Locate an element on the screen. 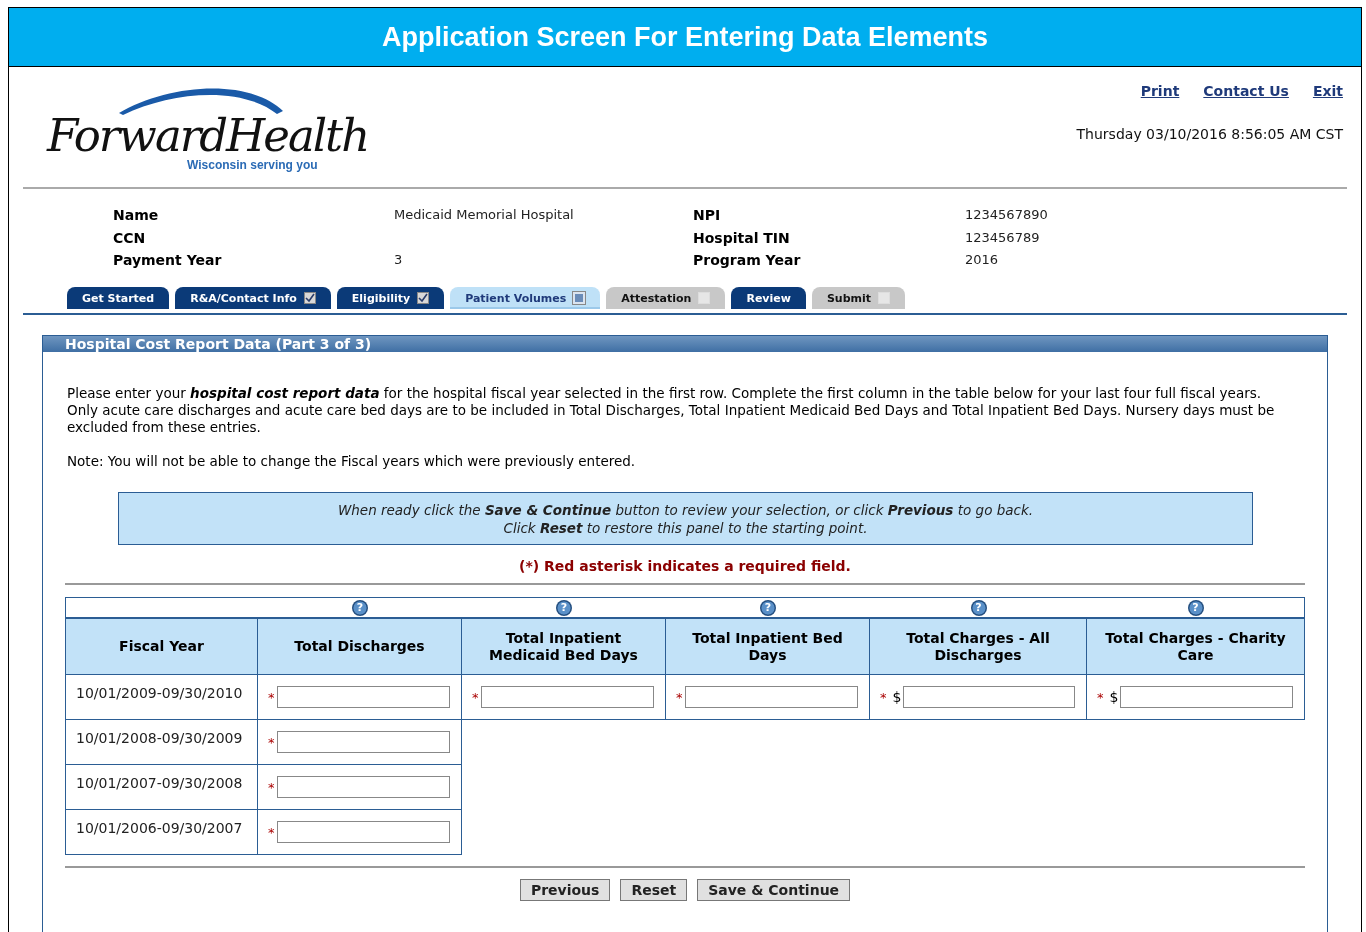 The width and height of the screenshot is (1366, 932). required-legend: (*) Red asterisk indicates a required field. is located at coordinates (685, 566).